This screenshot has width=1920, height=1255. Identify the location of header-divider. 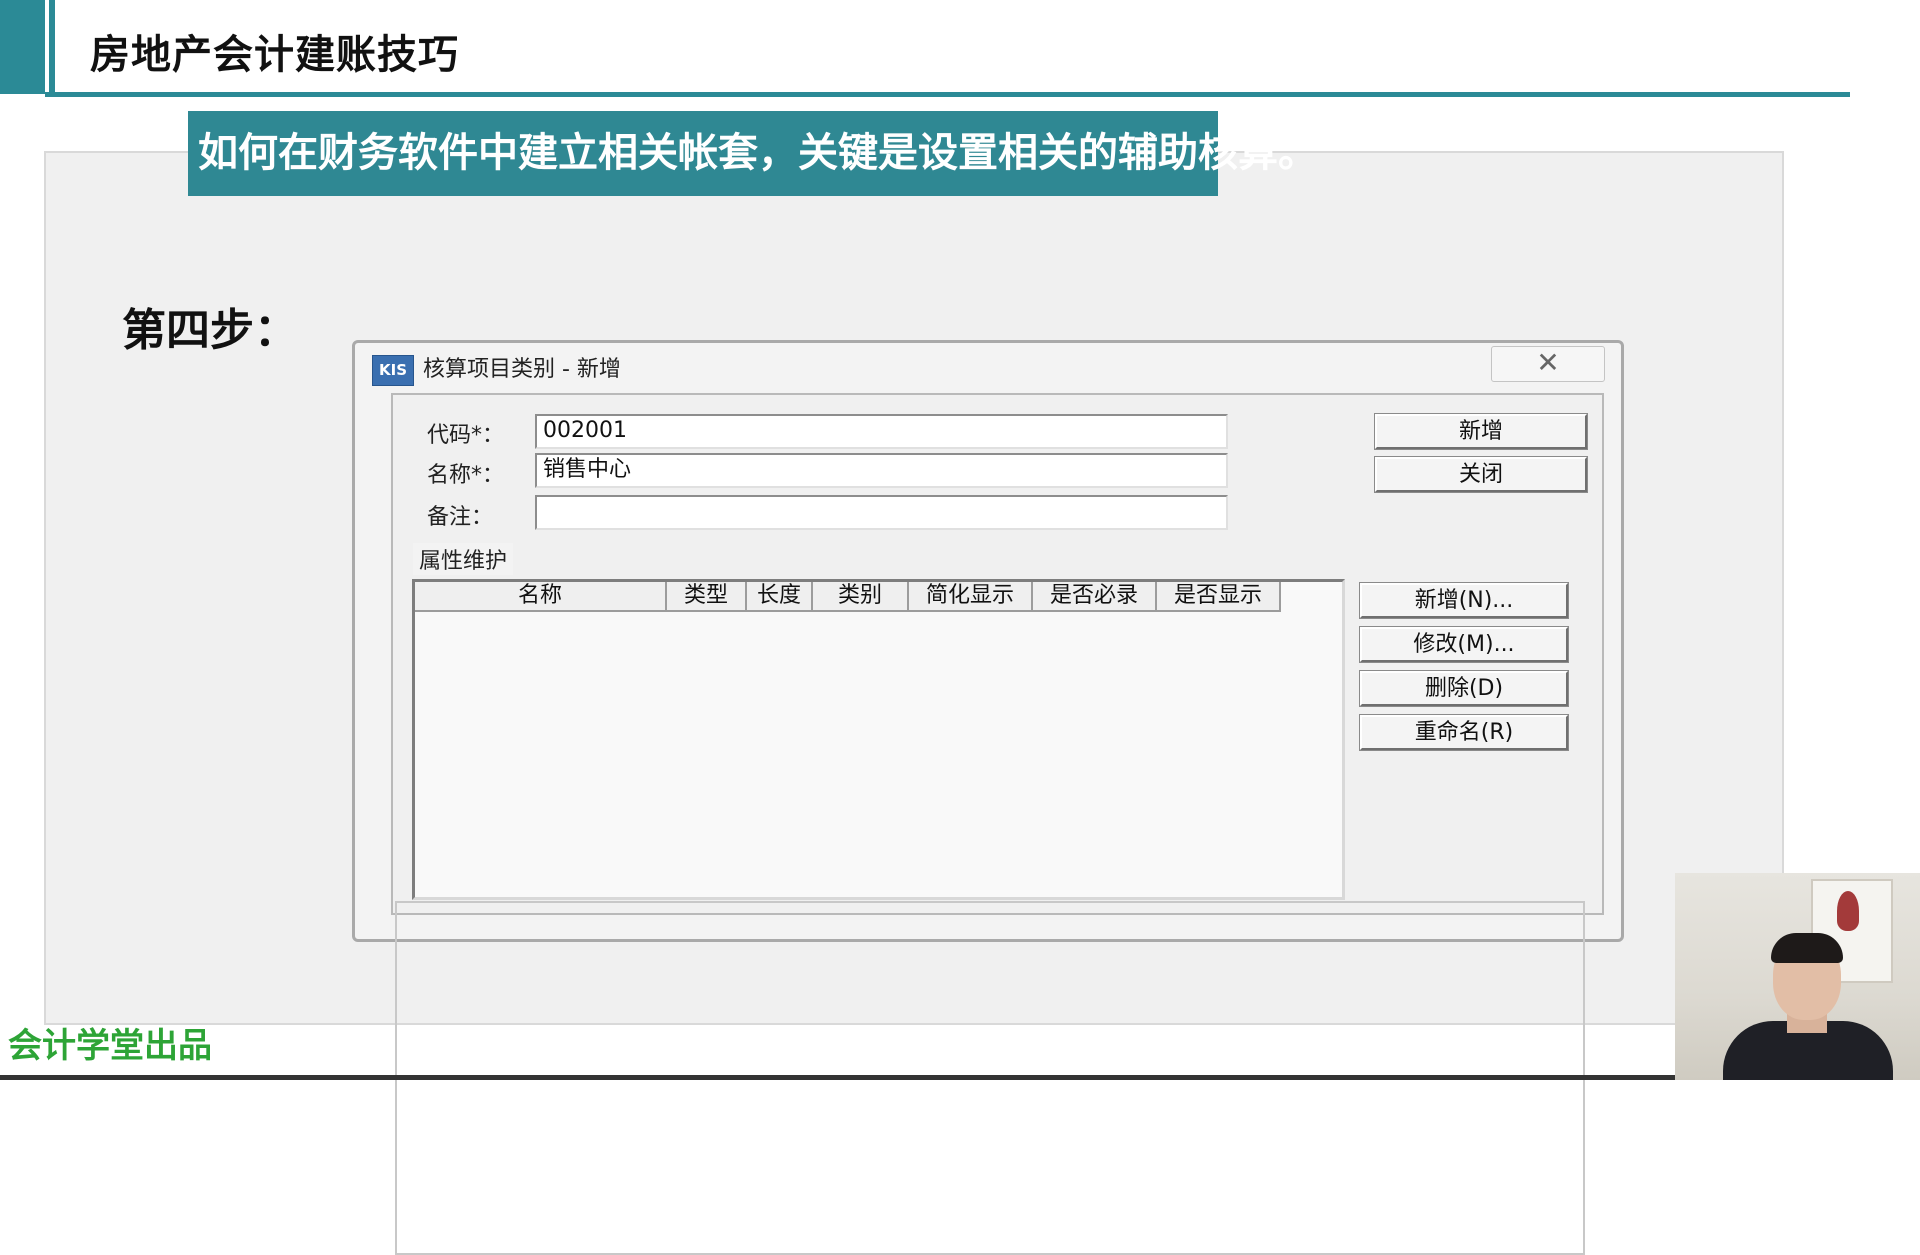
(947, 94).